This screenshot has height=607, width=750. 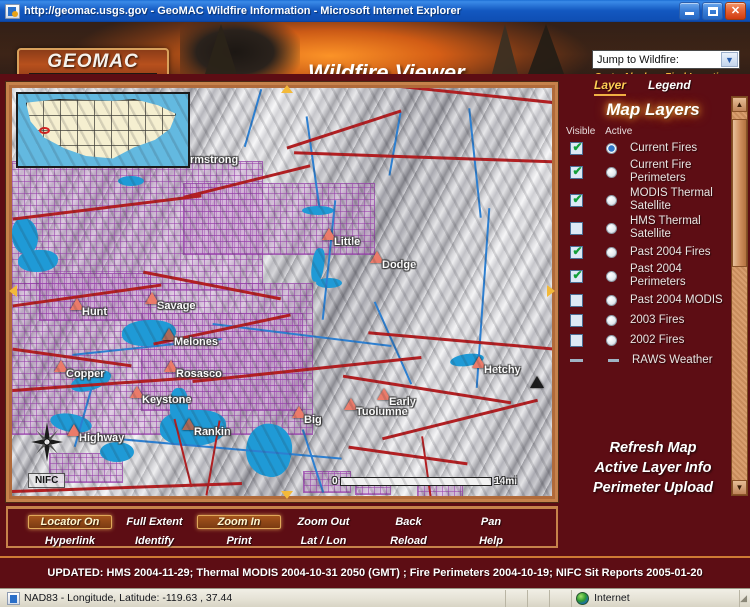 I want to click on layer-active-radio-past-2004-fires, so click(x=611, y=252).